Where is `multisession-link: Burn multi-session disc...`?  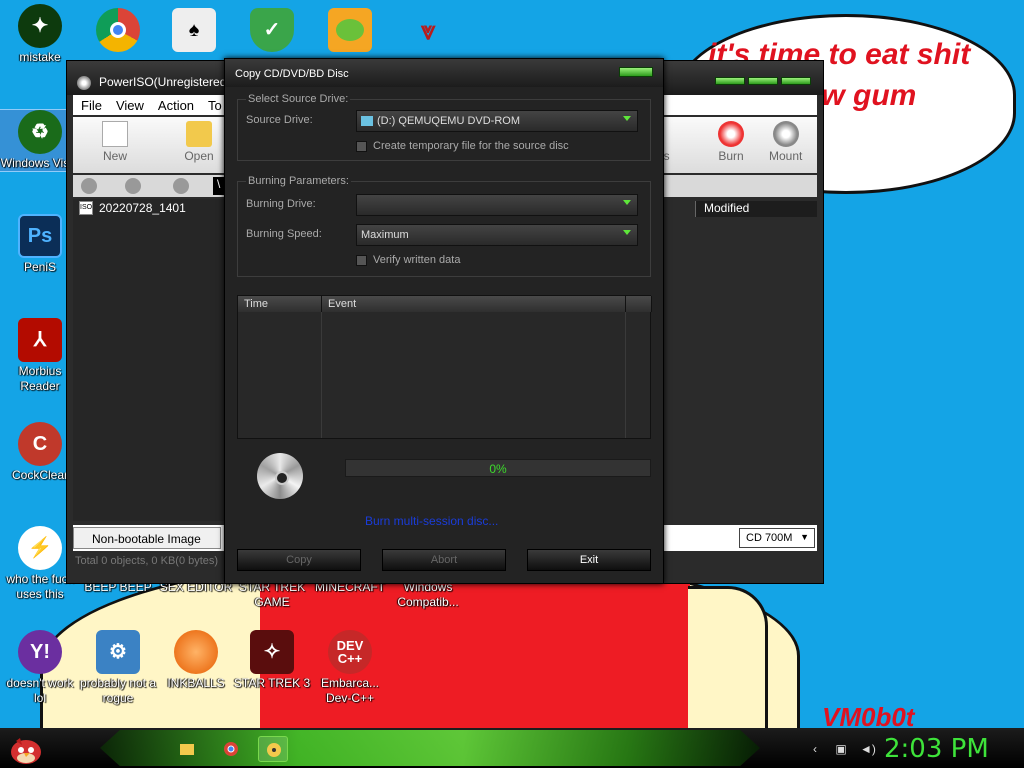
multisession-link: Burn multi-session disc... is located at coordinates (431, 521).